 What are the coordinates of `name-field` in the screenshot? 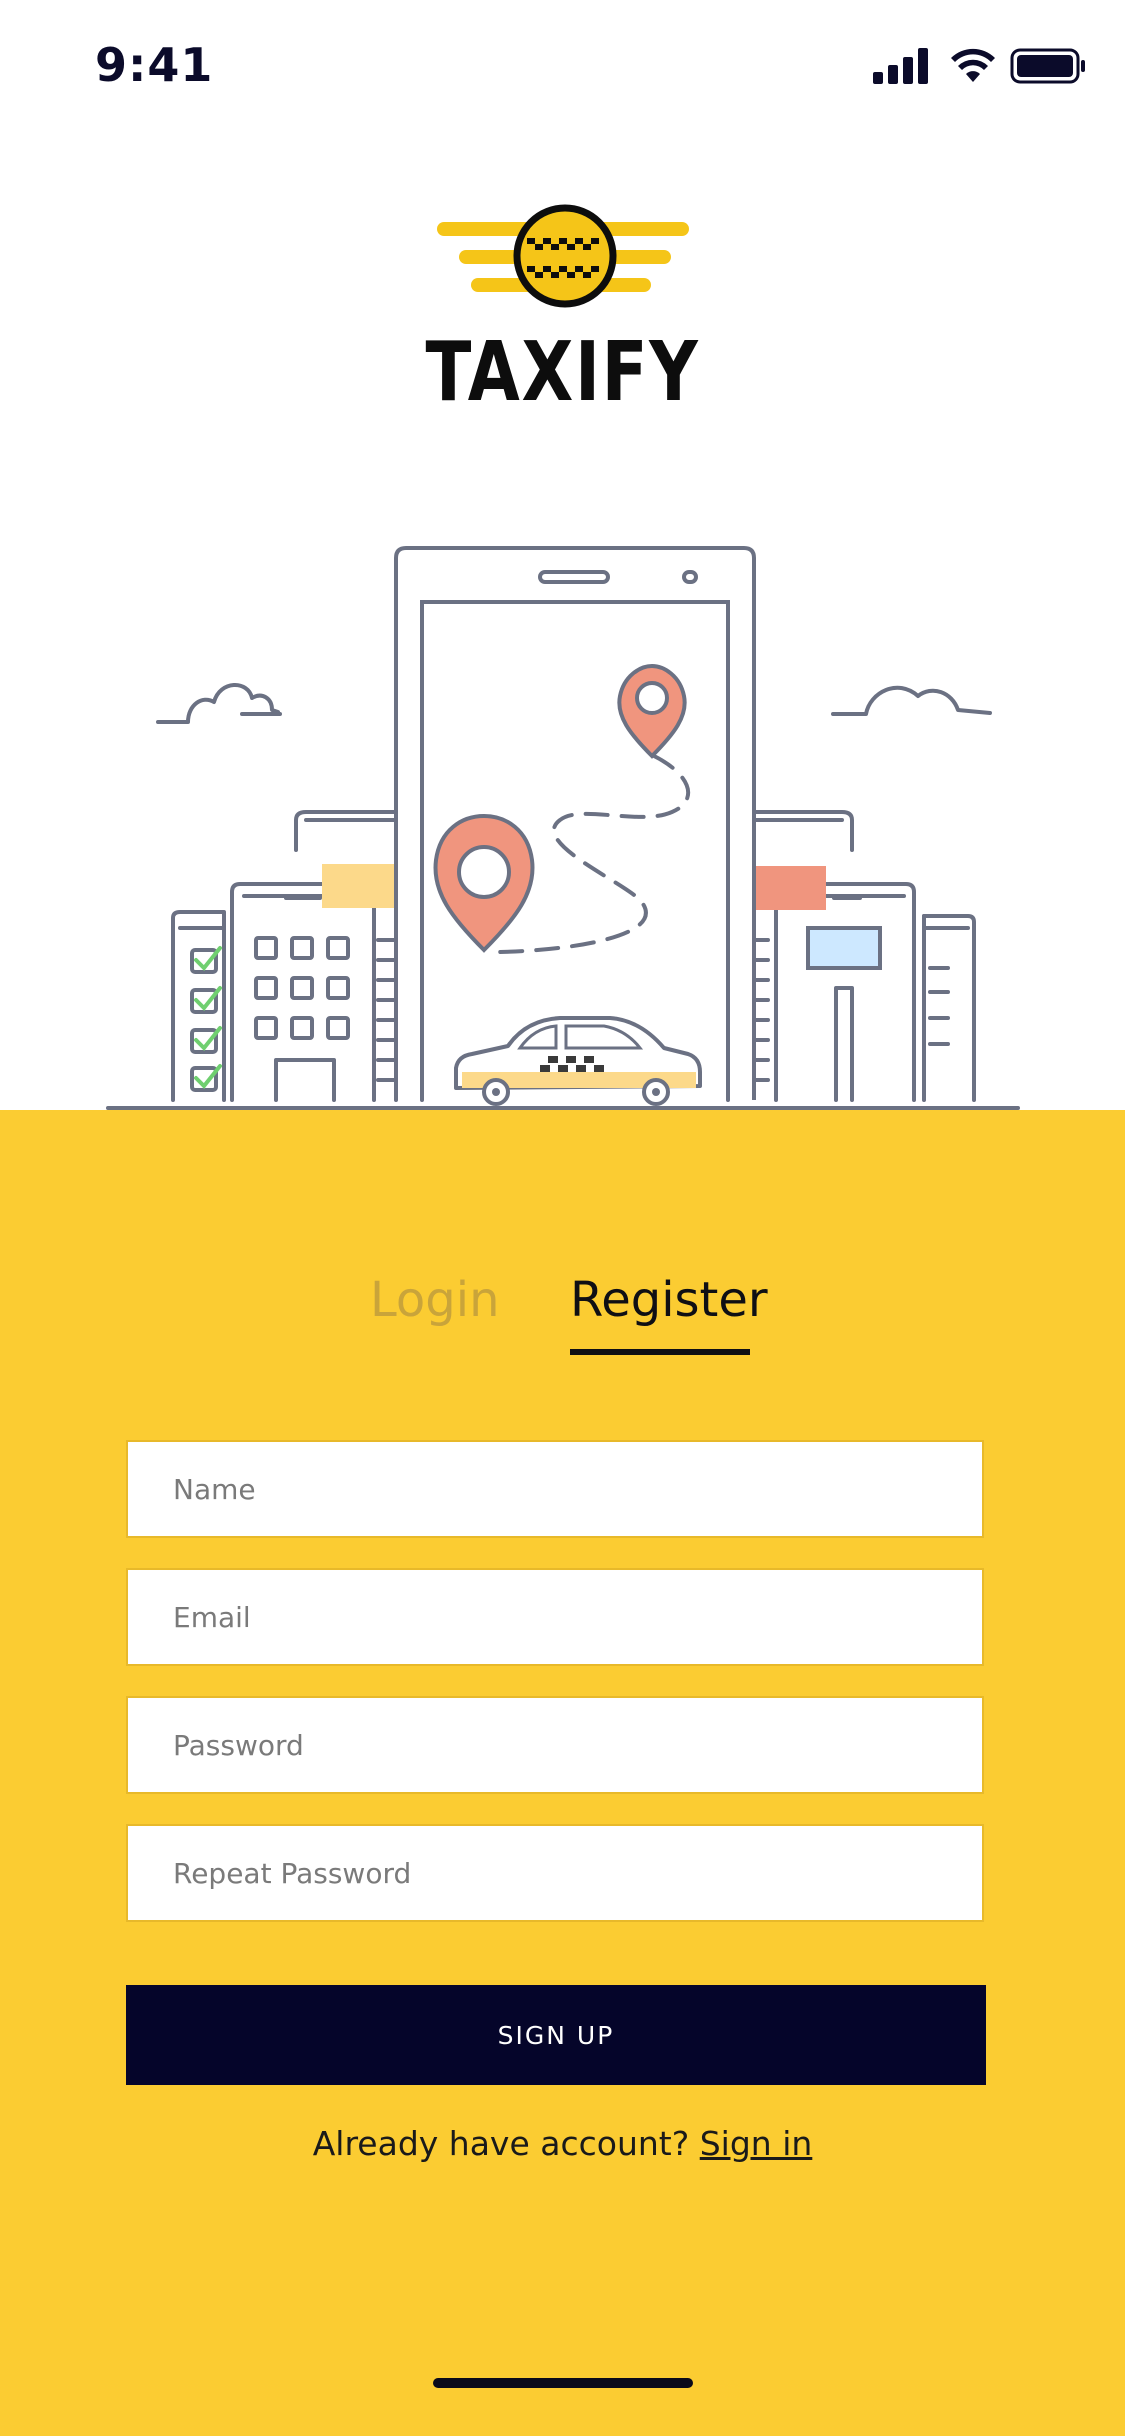 It's located at (555, 1489).